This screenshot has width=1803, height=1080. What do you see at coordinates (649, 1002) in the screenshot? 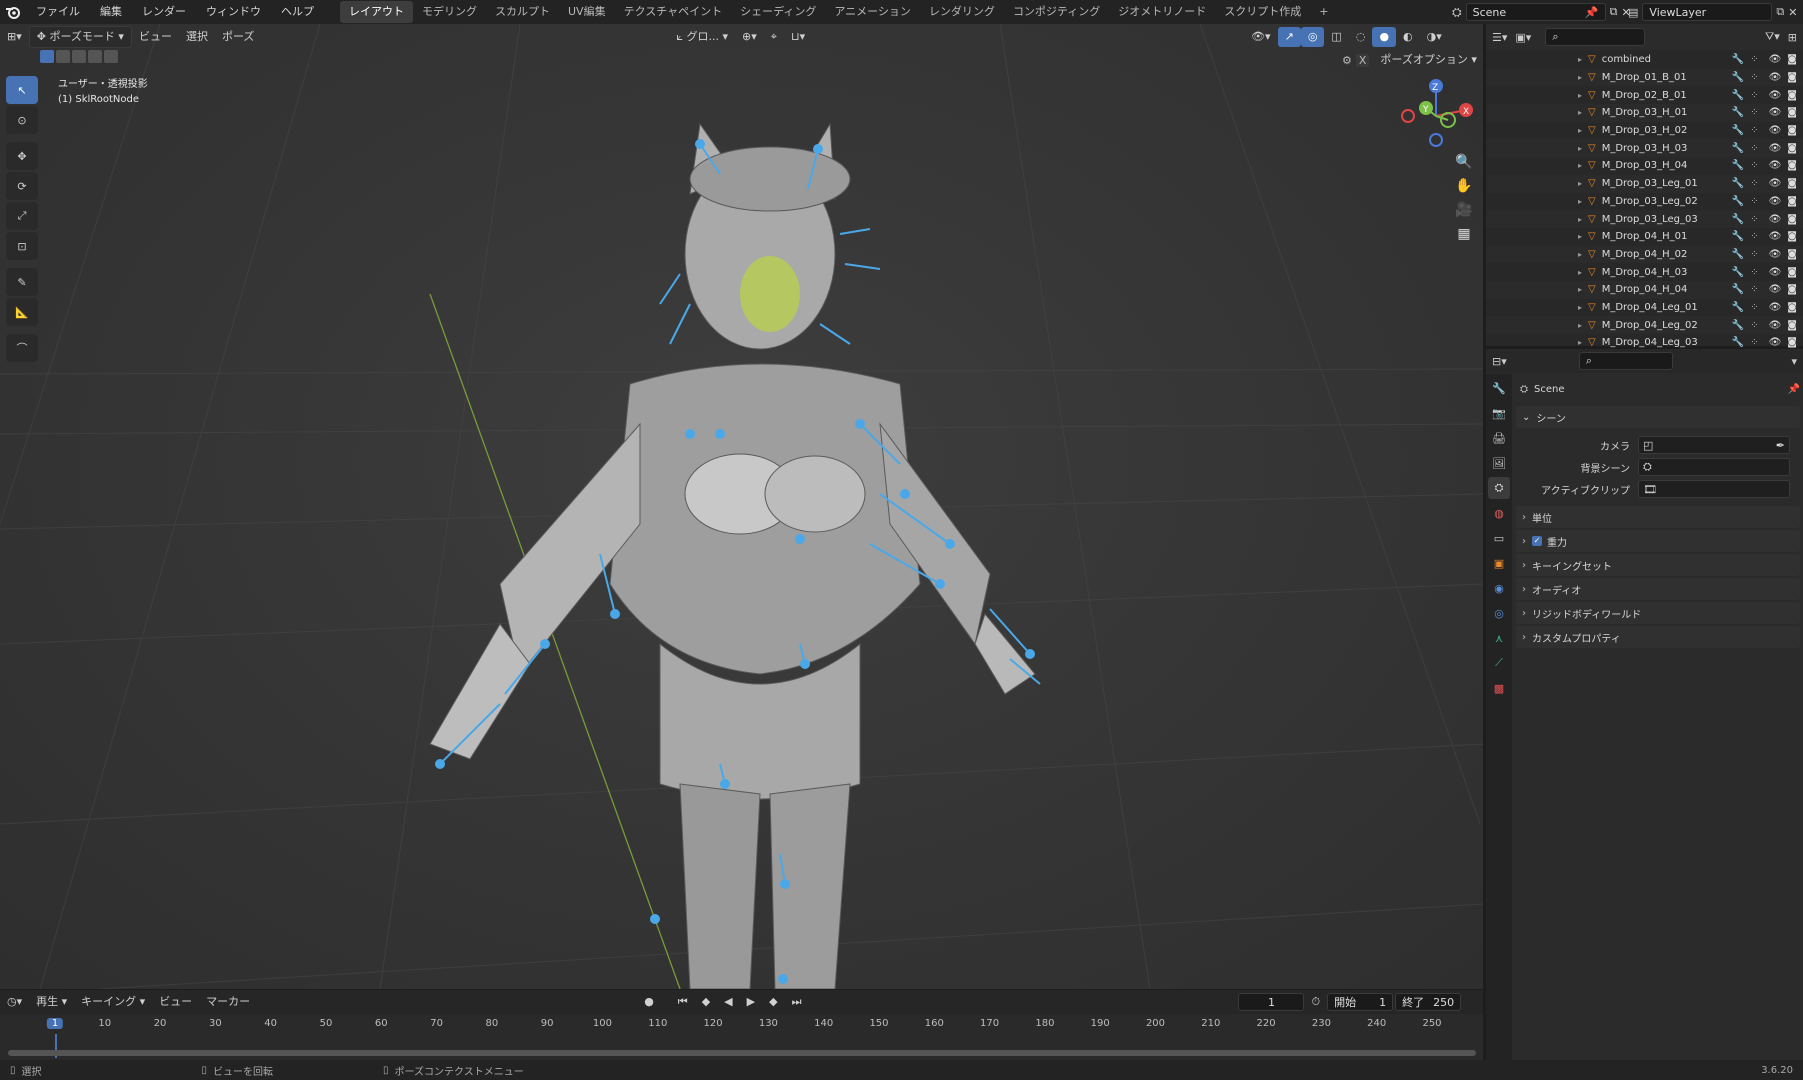
I see `record-icon: ●` at bounding box center [649, 1002].